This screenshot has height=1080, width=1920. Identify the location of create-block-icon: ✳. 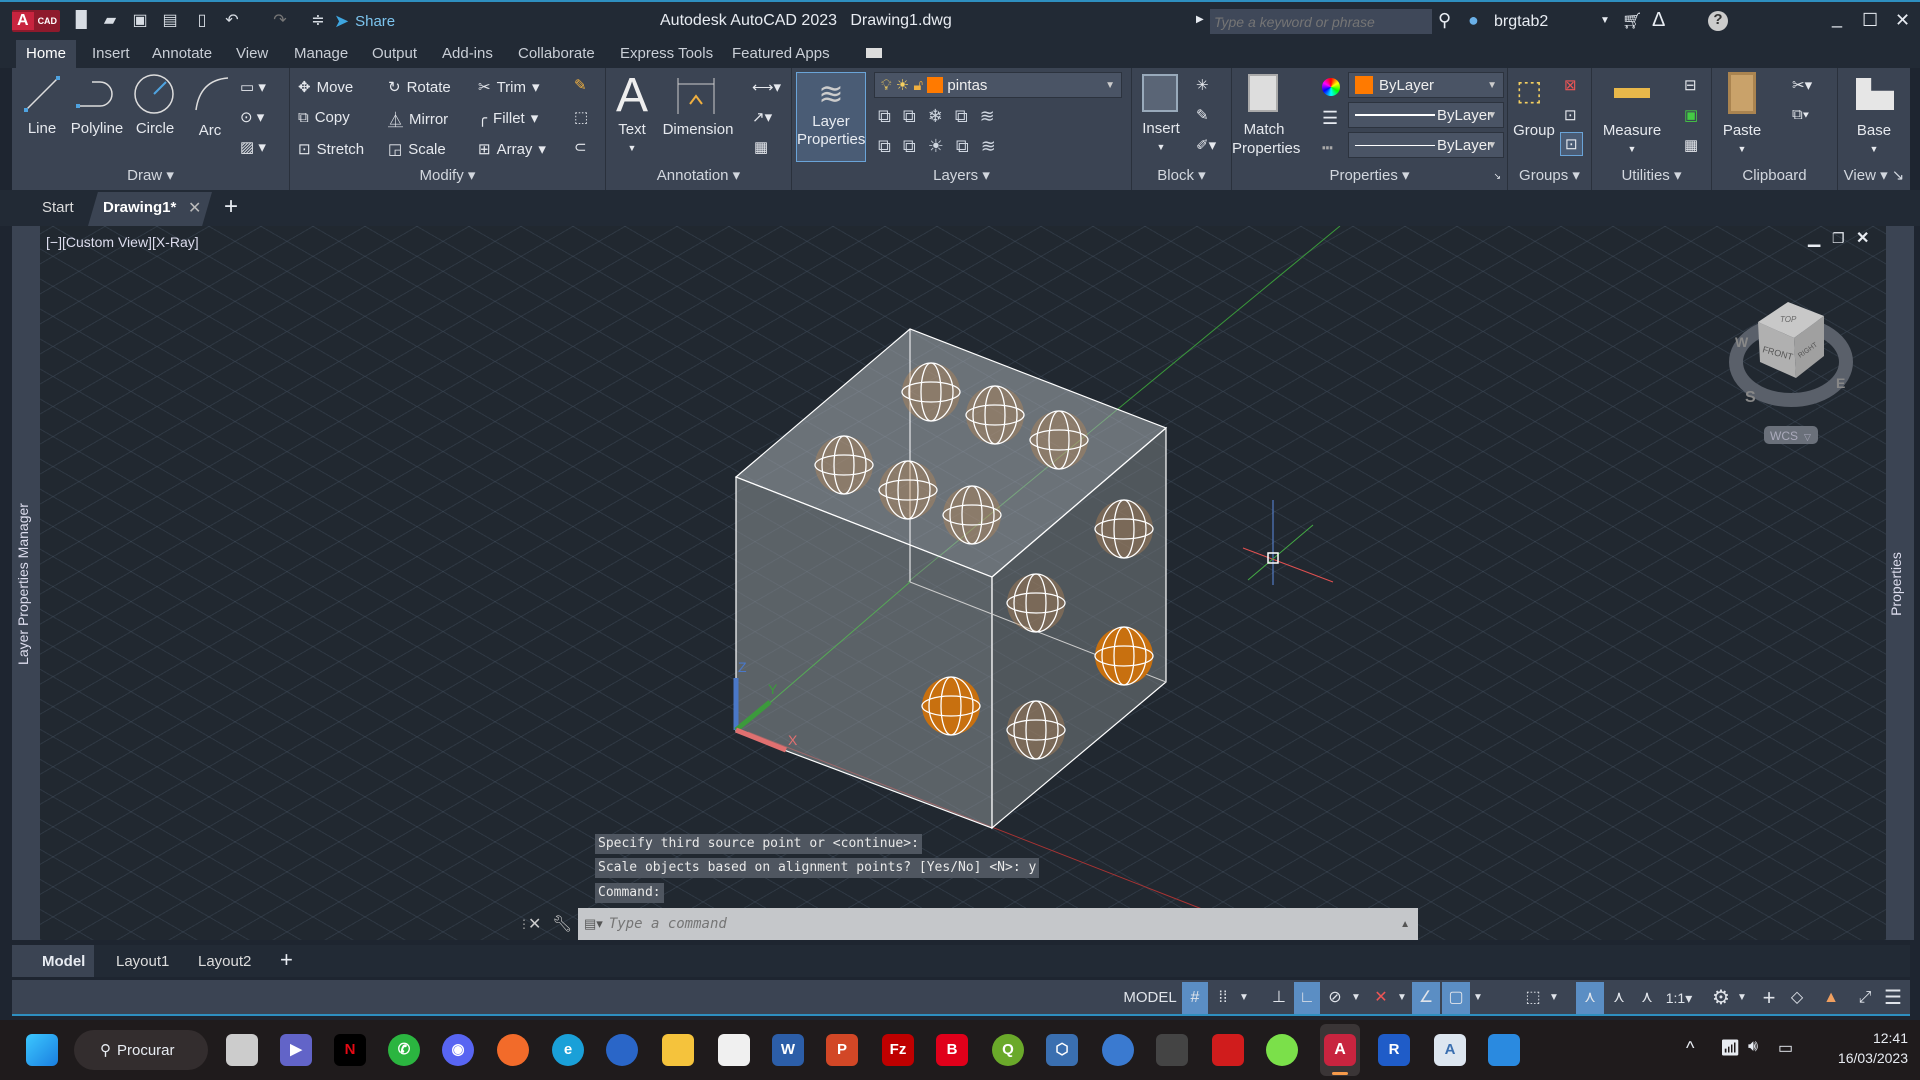
(1202, 85).